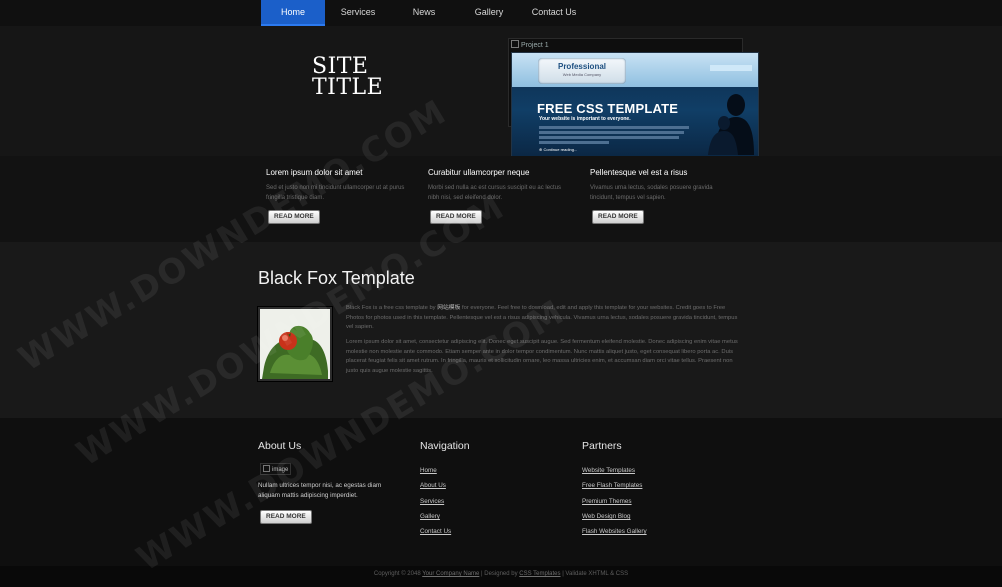  What do you see at coordinates (535, 45) in the screenshot?
I see `slider-alt-text: Project 1` at bounding box center [535, 45].